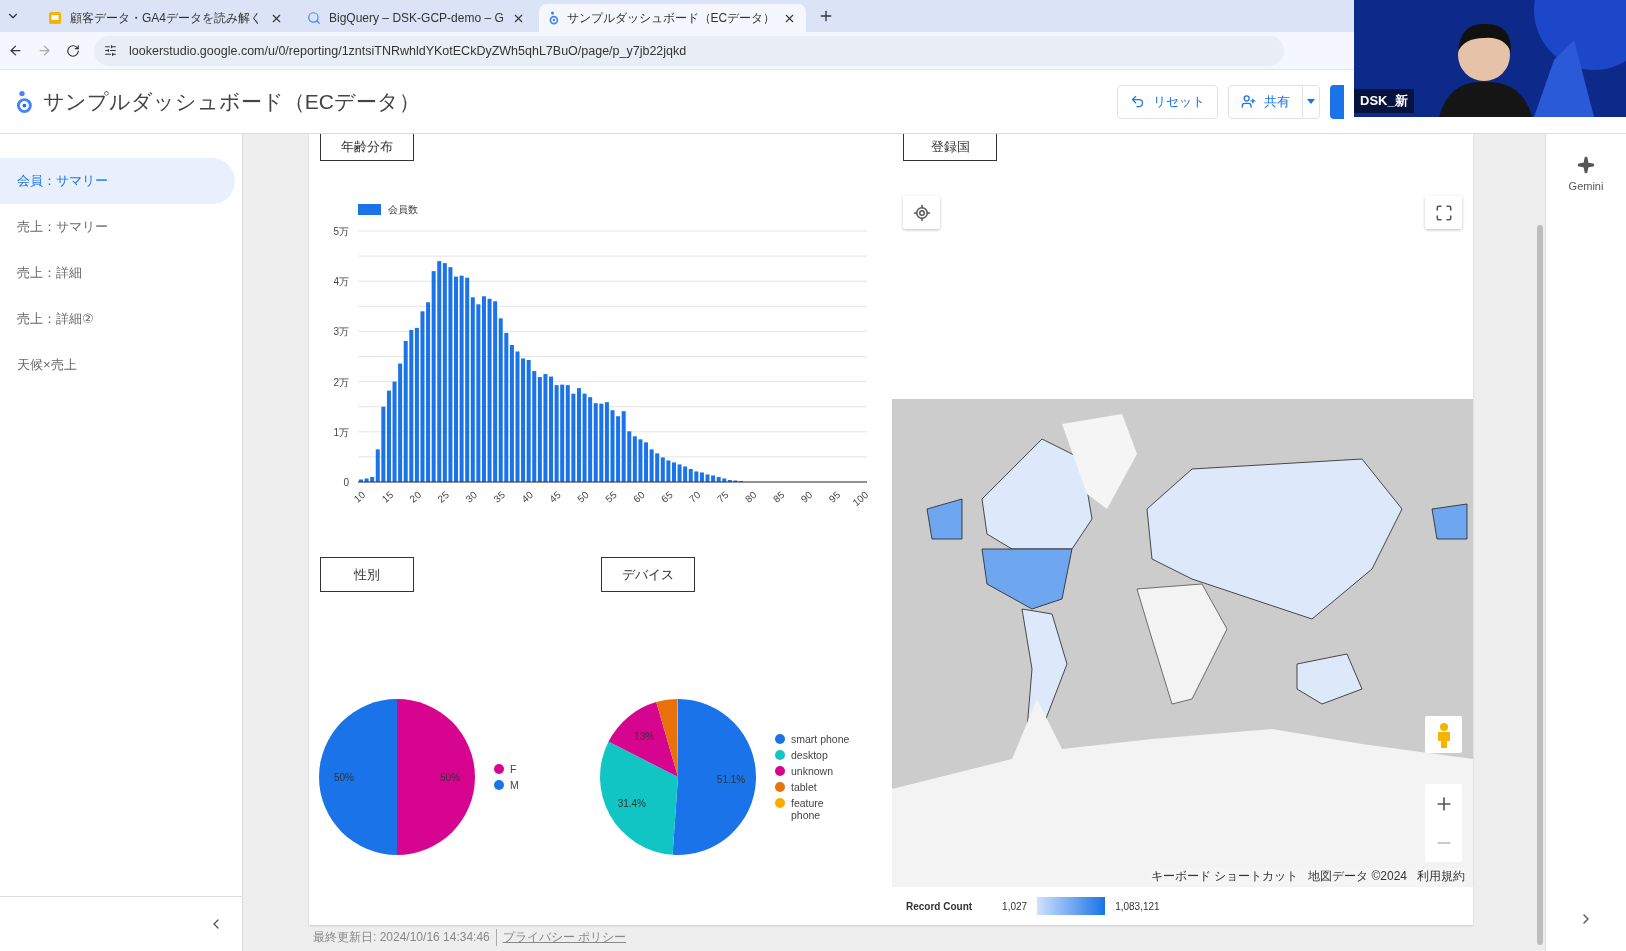  What do you see at coordinates (341, 231) in the screenshot?
I see `axis-label: 5万` at bounding box center [341, 231].